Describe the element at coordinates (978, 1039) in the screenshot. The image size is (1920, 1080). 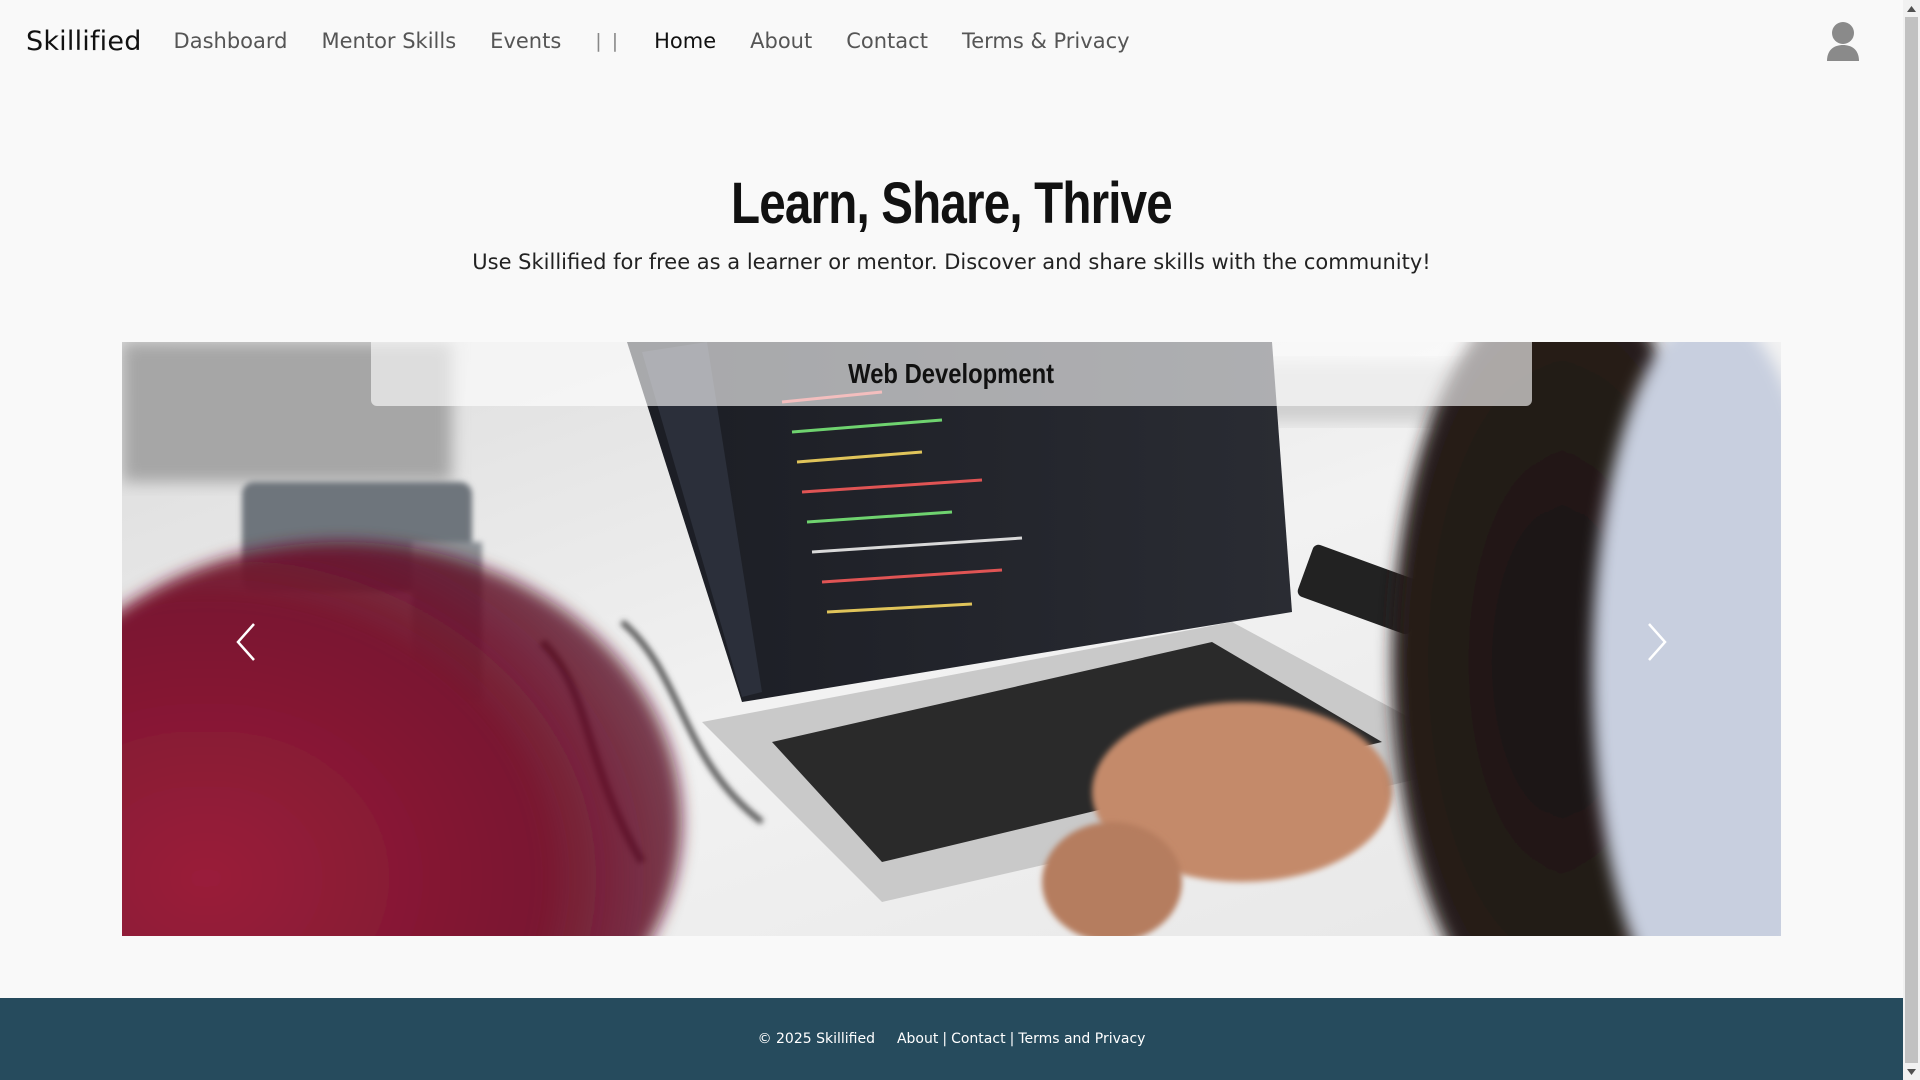
I see `footer-link-contact: Contact` at that location.